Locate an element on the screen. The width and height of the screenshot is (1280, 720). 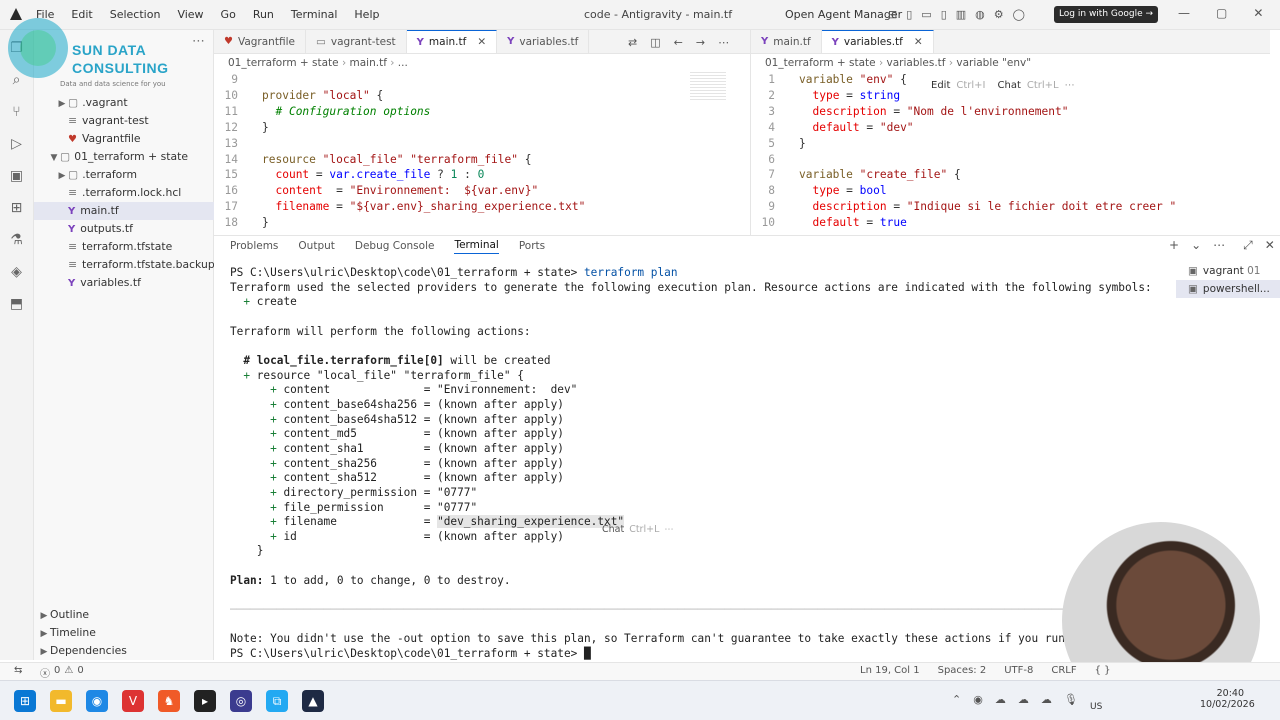
breadcrumb-item: main.tf is located at coordinates (368, 63).